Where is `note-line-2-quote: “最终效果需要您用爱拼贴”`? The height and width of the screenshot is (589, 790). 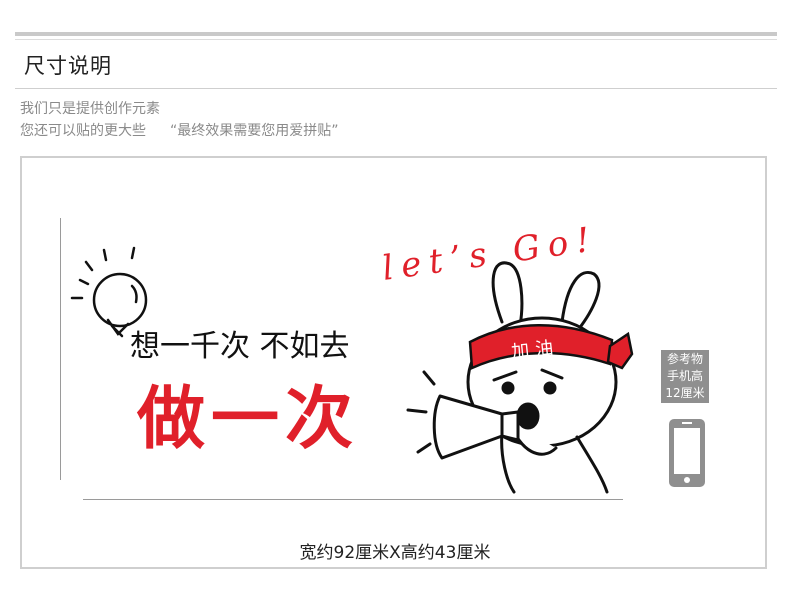
note-line-2-quote: “最终效果需要您用爱拼贴” is located at coordinates (254, 131).